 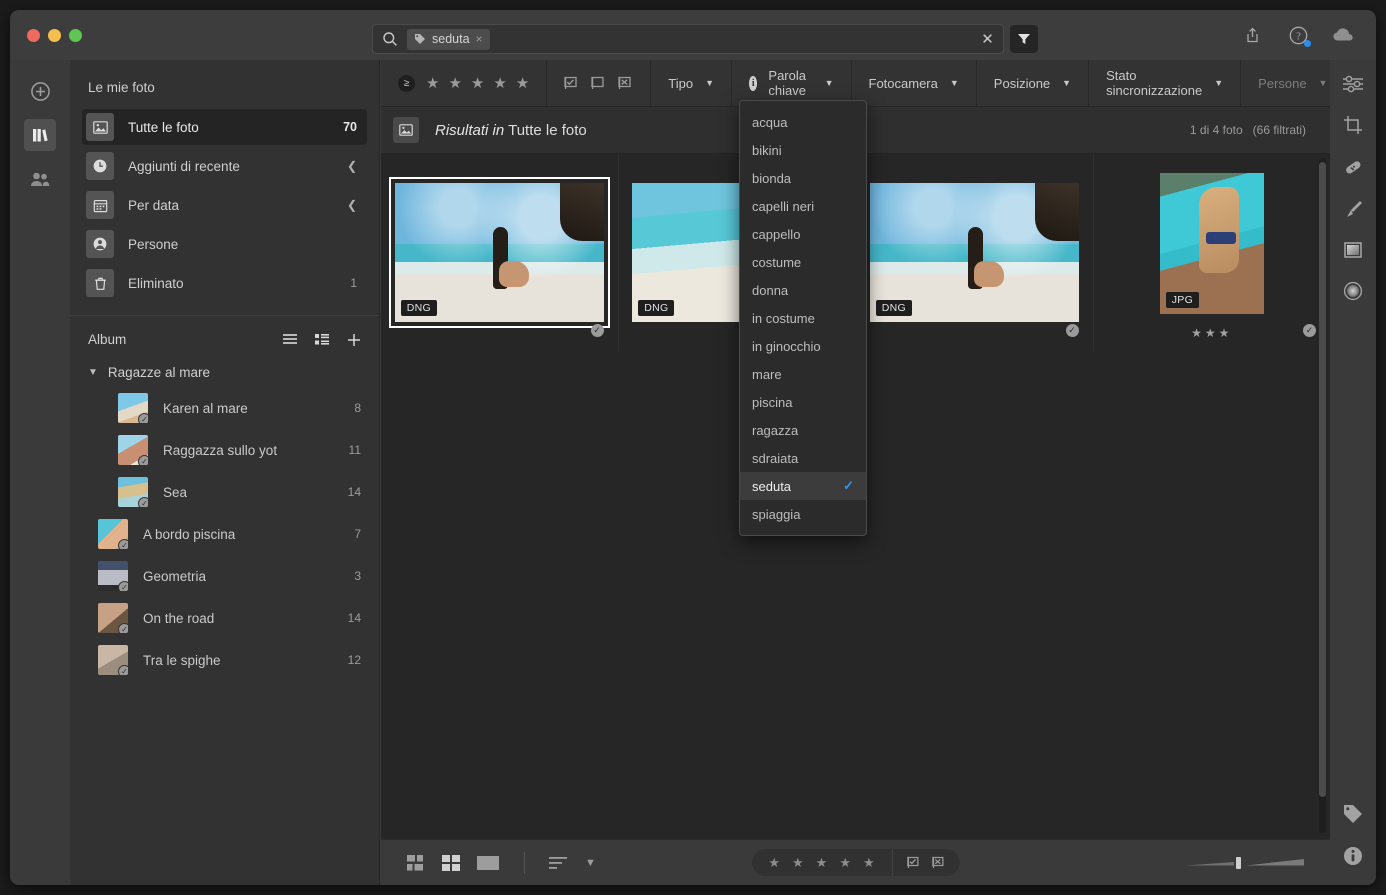 I want to click on square-grid-view-icon, so click(x=416, y=862).